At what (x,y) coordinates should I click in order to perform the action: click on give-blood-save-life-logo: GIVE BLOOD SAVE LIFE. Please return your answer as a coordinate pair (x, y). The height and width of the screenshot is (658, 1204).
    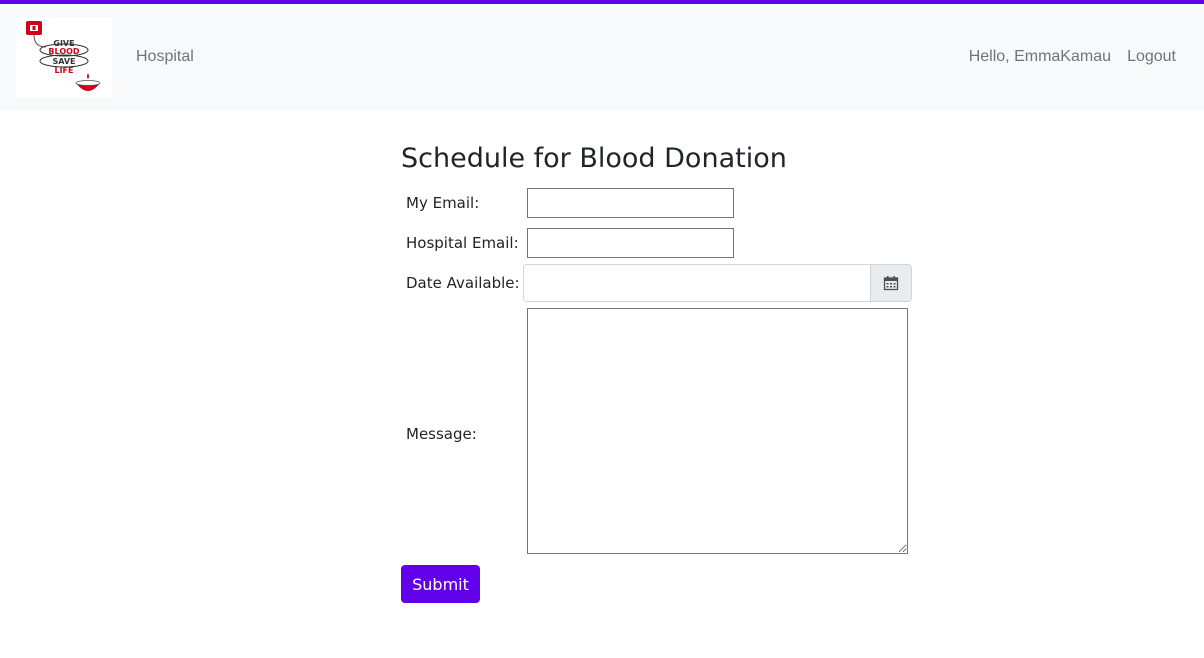
    Looking at the image, I should click on (64, 57).